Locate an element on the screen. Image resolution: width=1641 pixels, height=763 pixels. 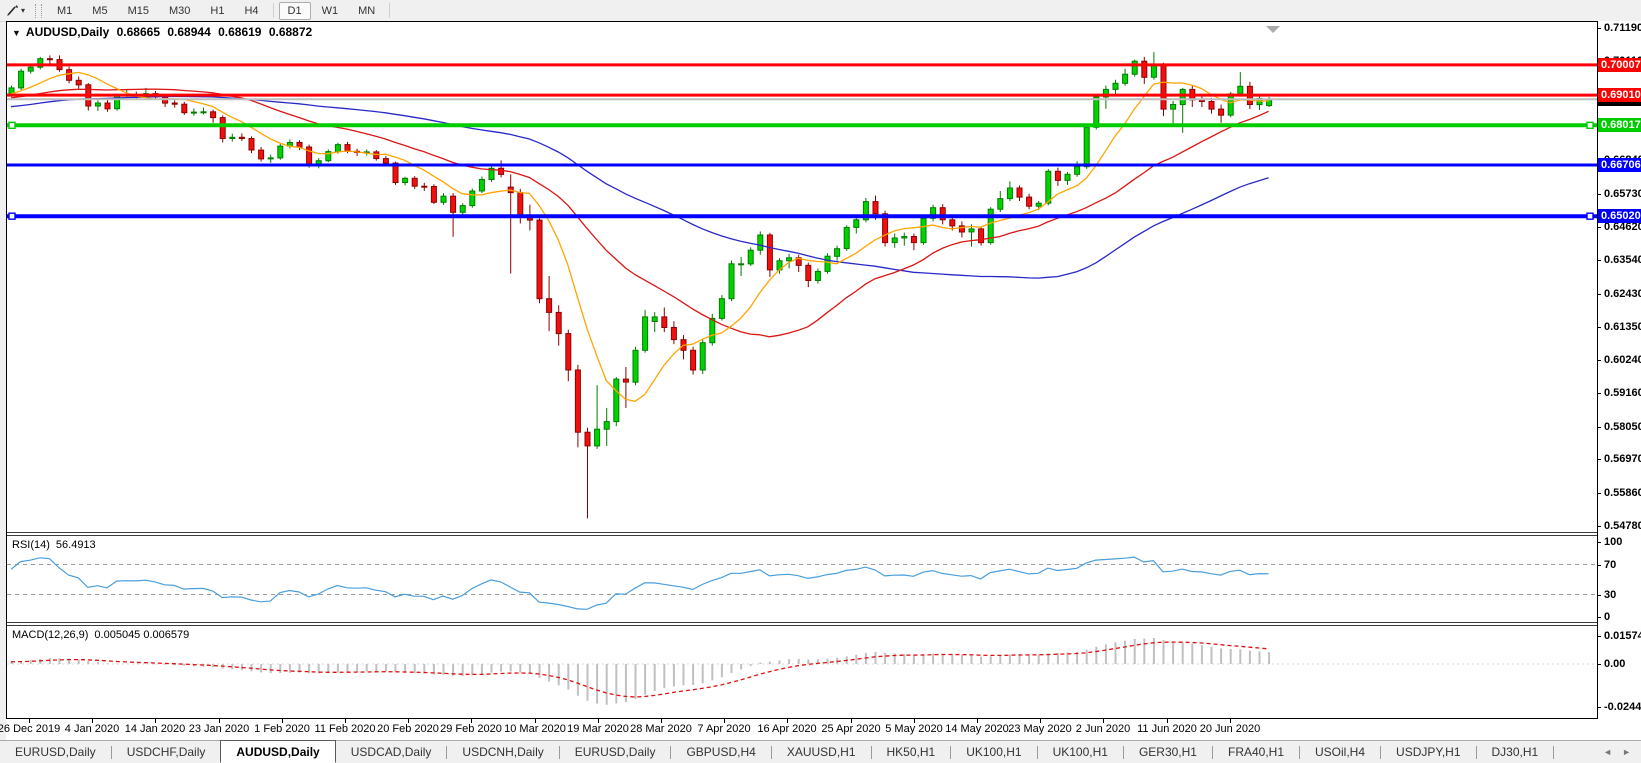
price-line-tag: 0.65020 is located at coordinates (1619, 216).